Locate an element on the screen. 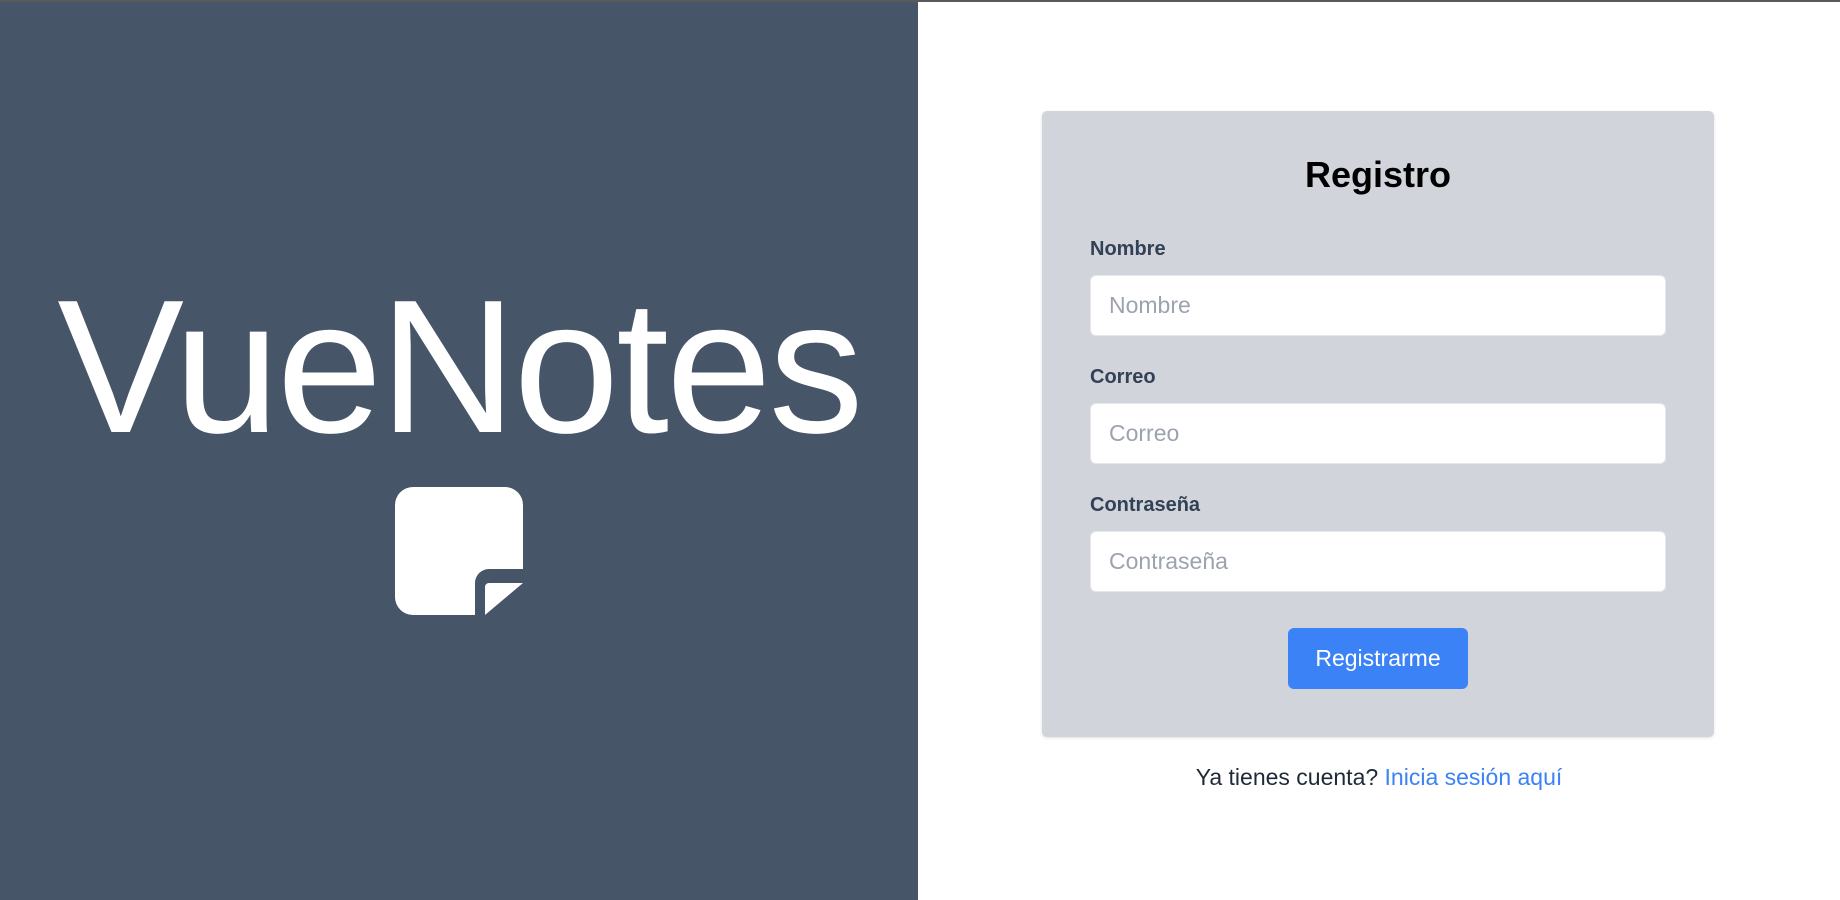 This screenshot has height=900, width=1840. login-prompt-text: Ya tienes cuenta? is located at coordinates (1287, 777).